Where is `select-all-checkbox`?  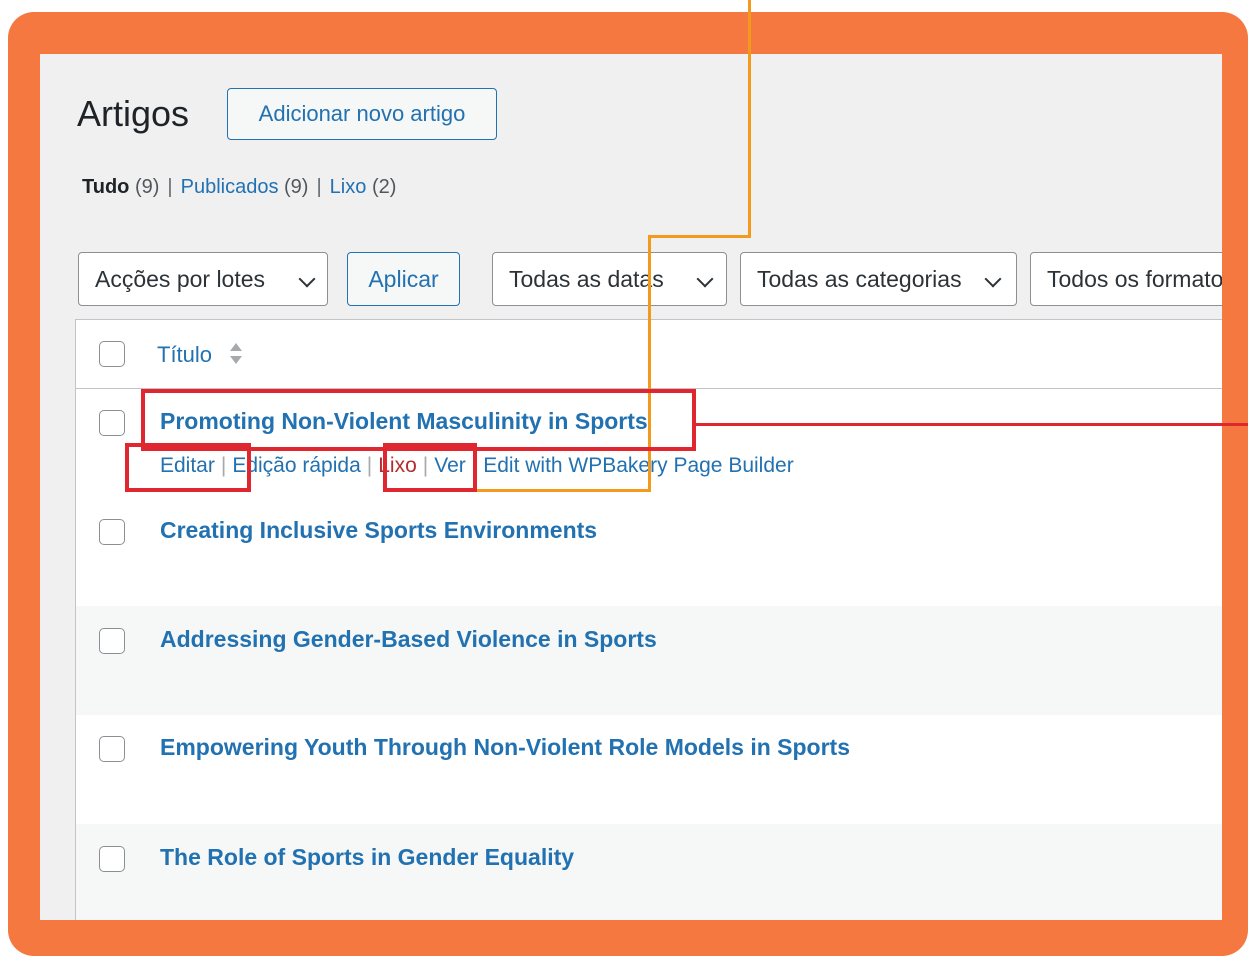
select-all-checkbox is located at coordinates (112, 354).